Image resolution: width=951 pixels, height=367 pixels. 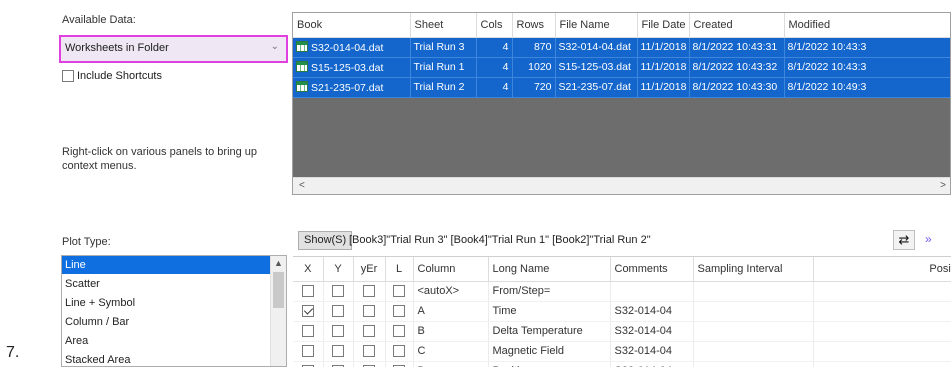 I want to click on book-table-cell: S15-125-03.dat, so click(x=596, y=67).